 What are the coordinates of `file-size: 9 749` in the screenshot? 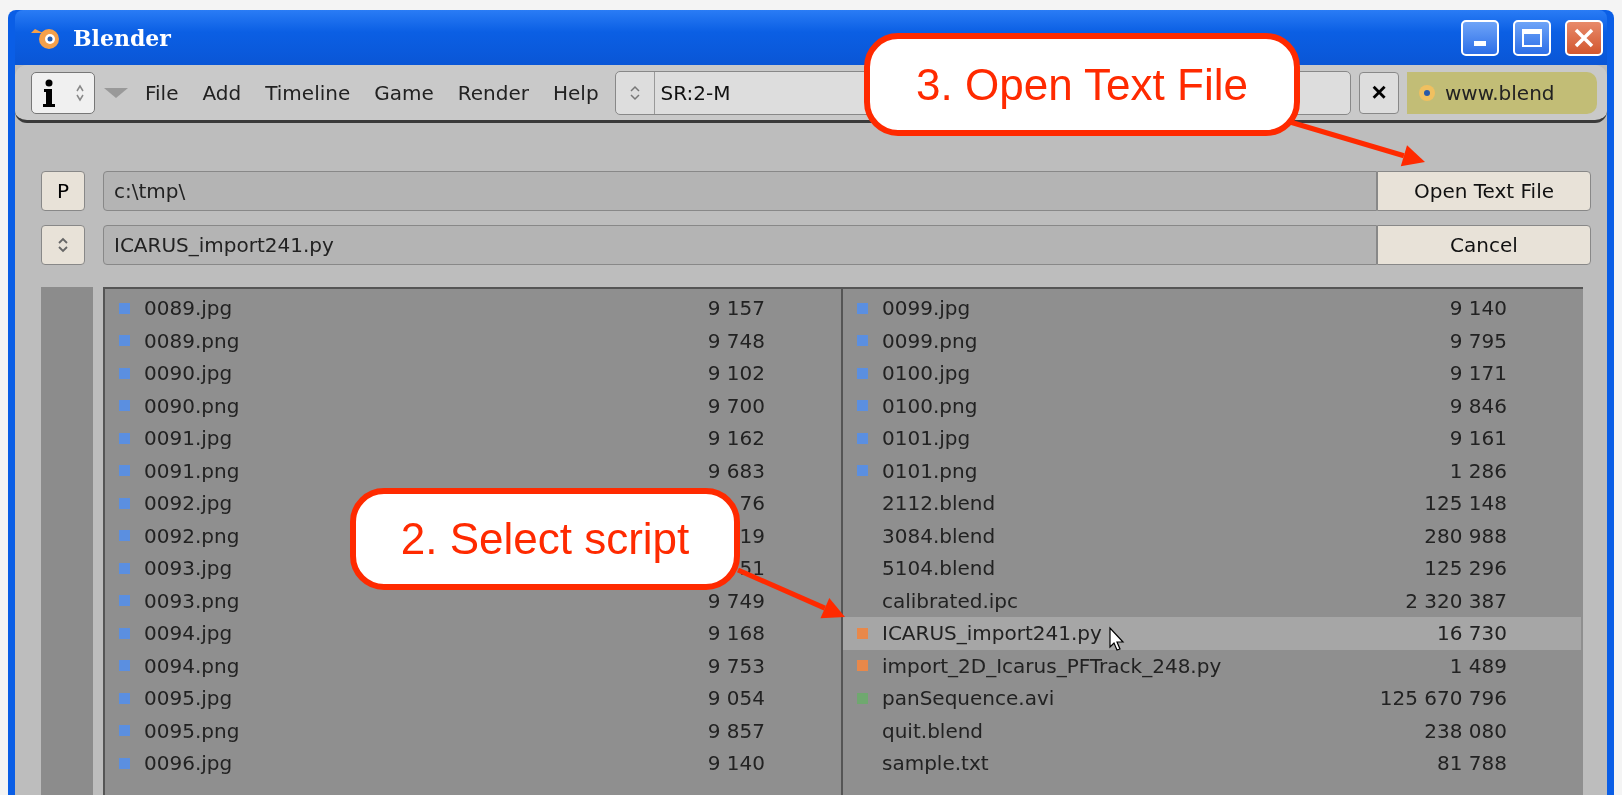 It's located at (736, 600).